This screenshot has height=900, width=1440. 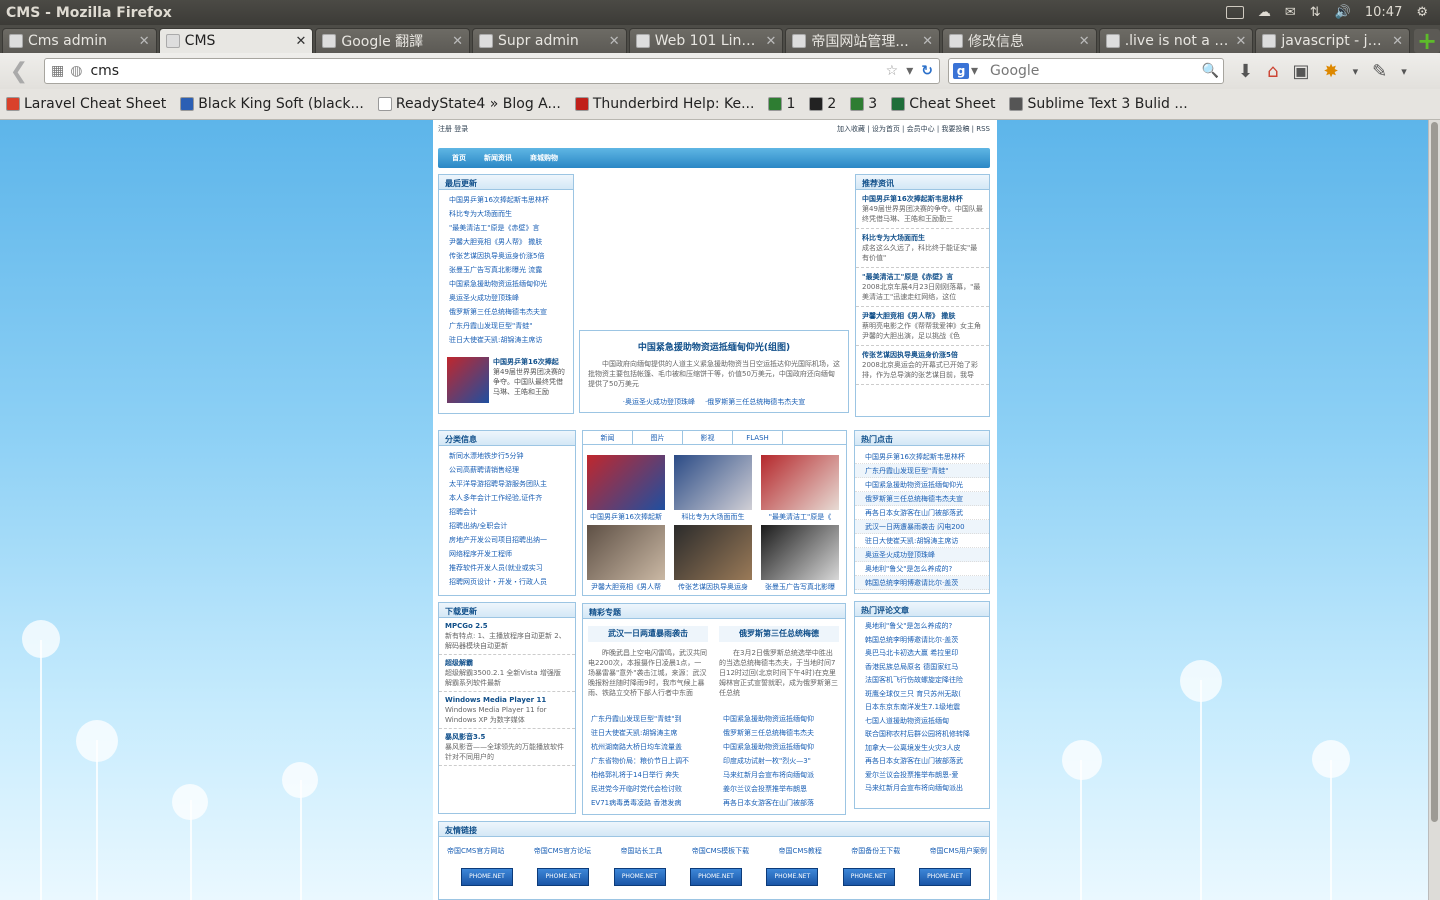 I want to click on tools-icon: ✎, so click(x=1379, y=71).